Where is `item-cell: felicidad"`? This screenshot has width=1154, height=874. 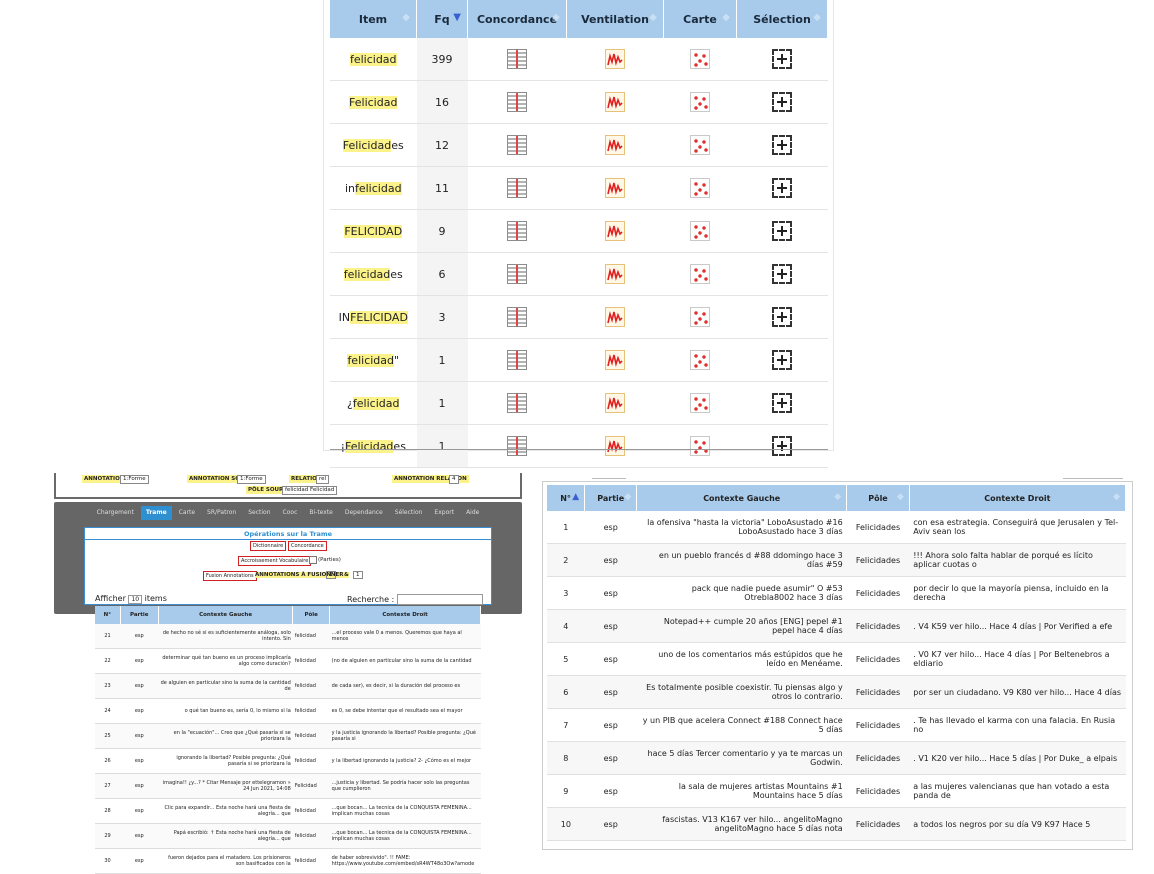
item-cell: felicidad" is located at coordinates (373, 360).